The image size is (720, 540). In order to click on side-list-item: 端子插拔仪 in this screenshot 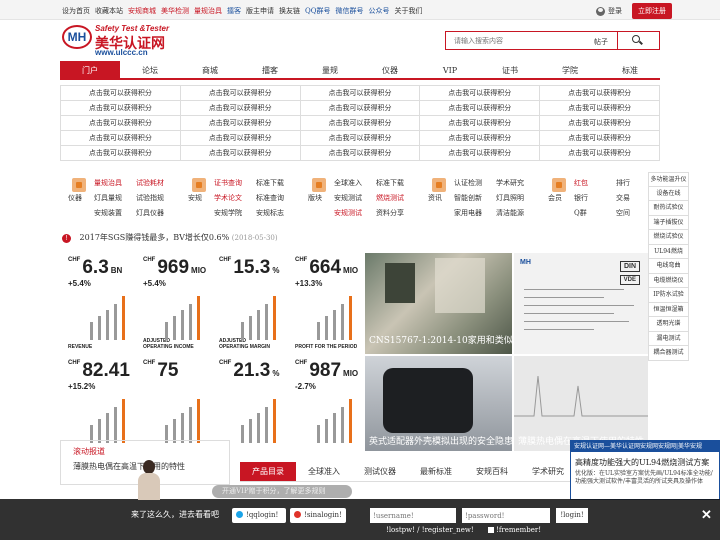, I will do `click(668, 222)`.